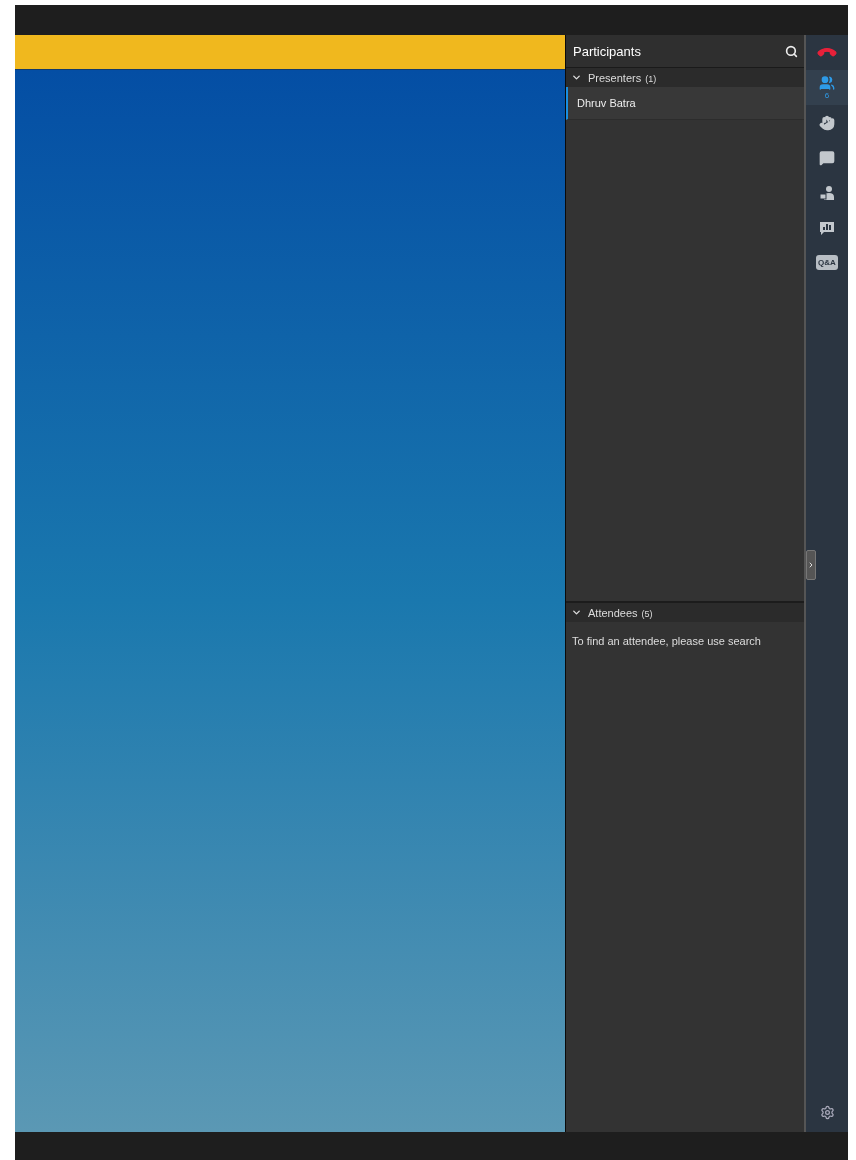 The height and width of the screenshot is (1160, 856). I want to click on qa-icon: Q&A, so click(827, 262).